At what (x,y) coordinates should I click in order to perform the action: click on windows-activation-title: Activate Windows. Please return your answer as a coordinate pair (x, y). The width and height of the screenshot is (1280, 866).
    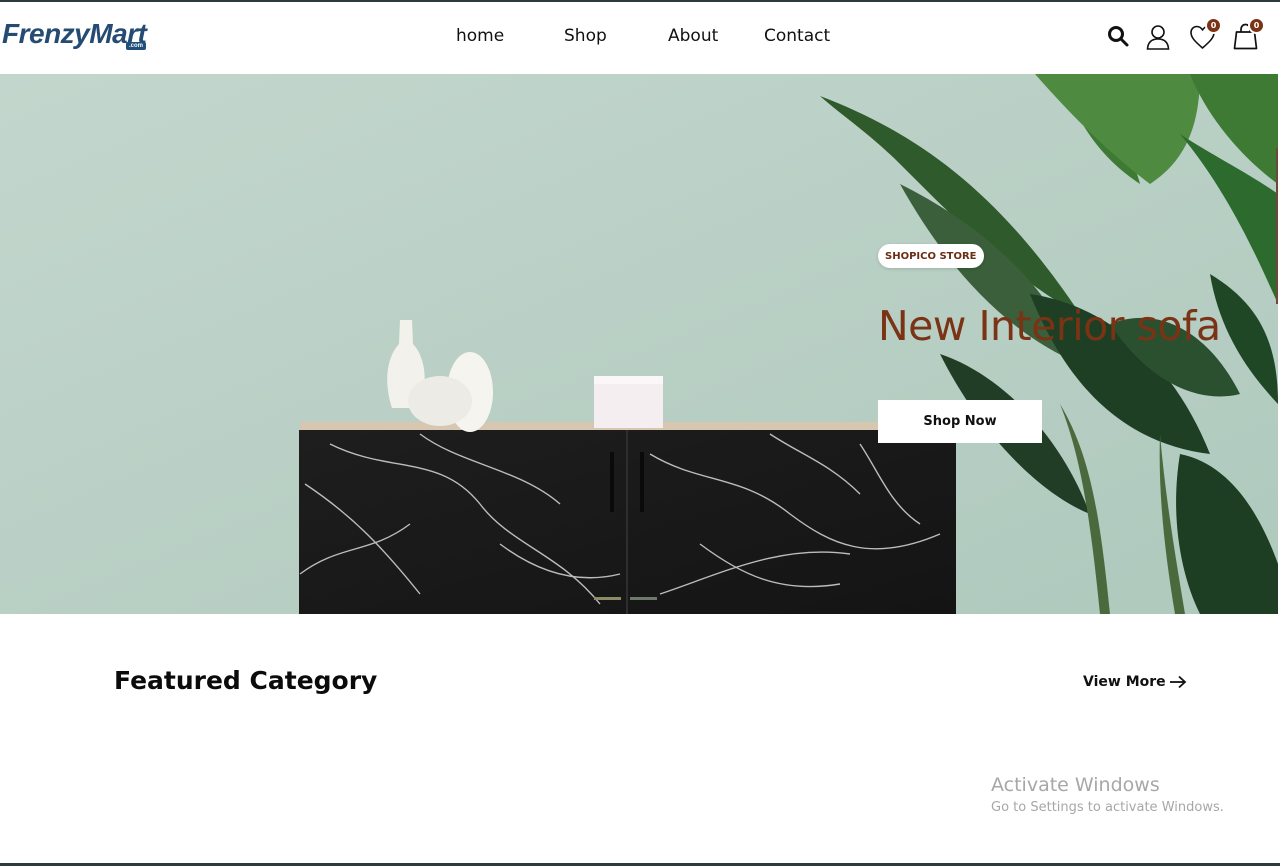
    Looking at the image, I should click on (1075, 785).